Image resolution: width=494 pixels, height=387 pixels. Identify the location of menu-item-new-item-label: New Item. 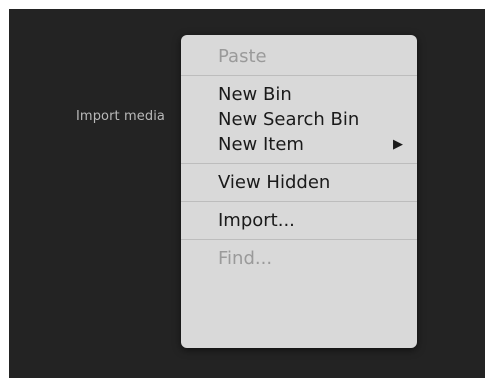
(261, 144).